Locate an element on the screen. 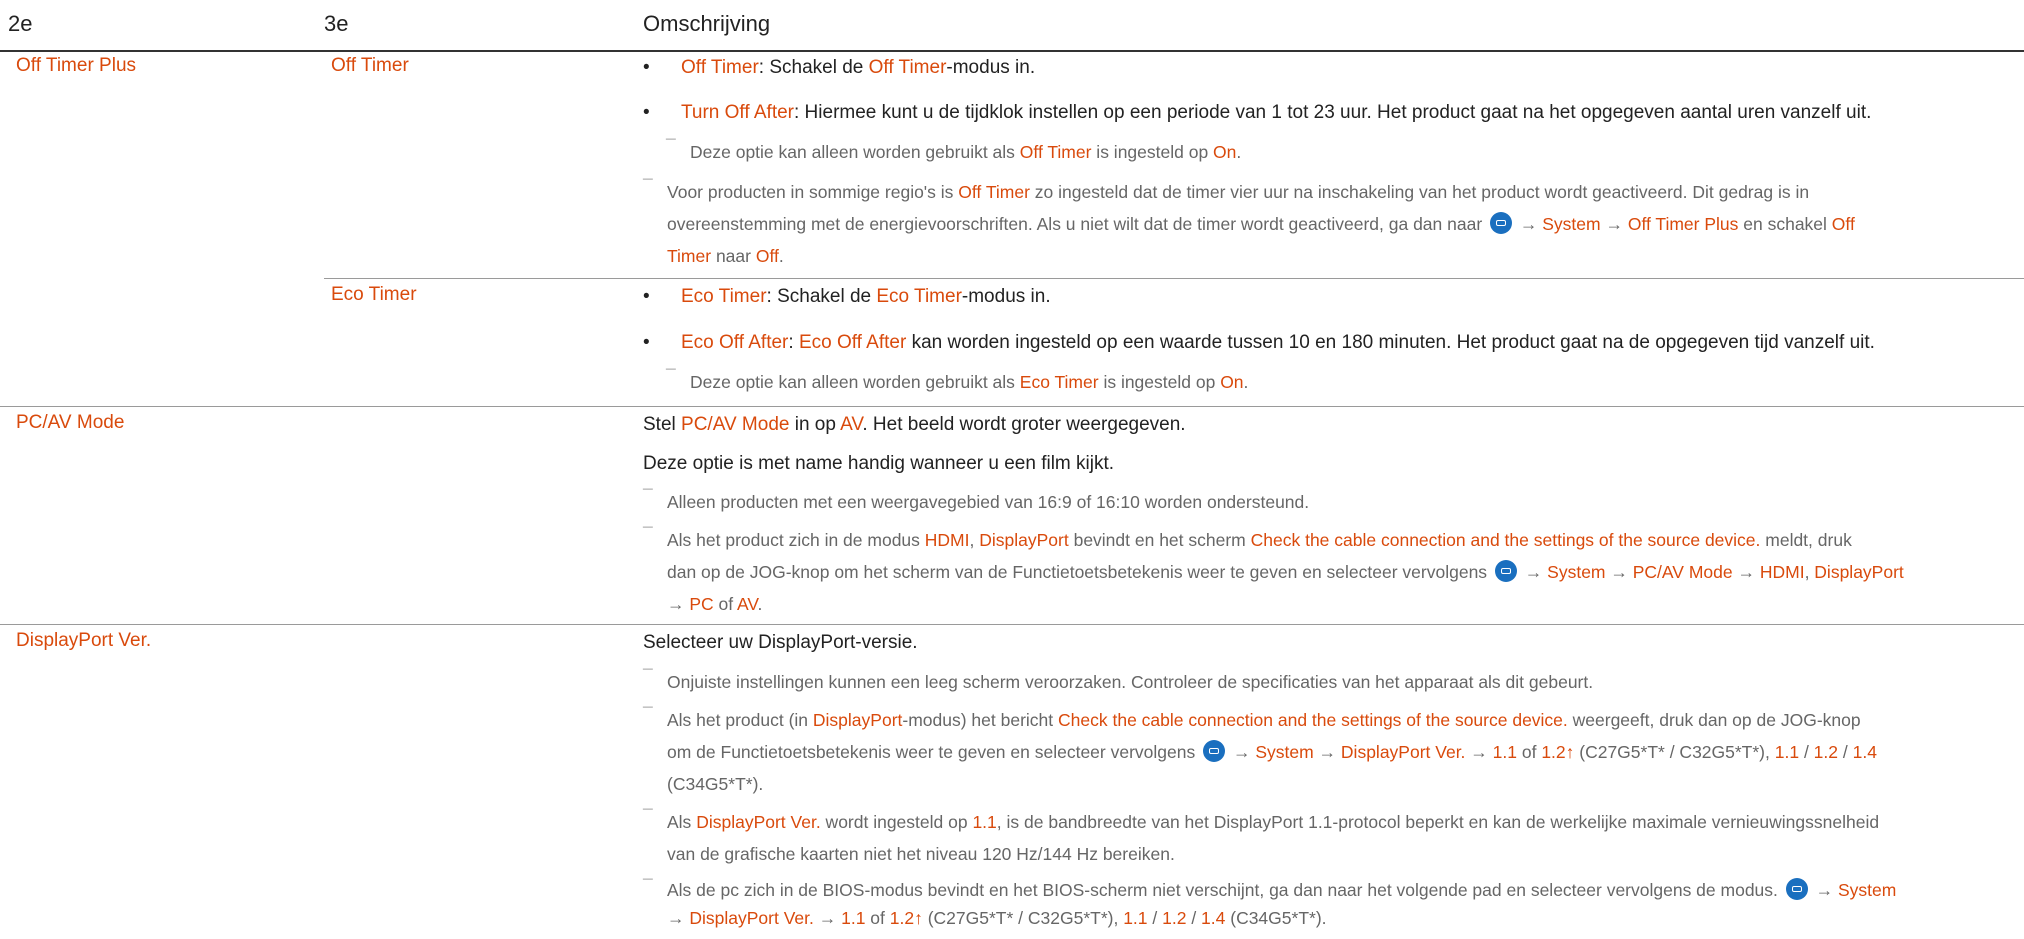  term: Off Timer Plus is located at coordinates (1683, 224).